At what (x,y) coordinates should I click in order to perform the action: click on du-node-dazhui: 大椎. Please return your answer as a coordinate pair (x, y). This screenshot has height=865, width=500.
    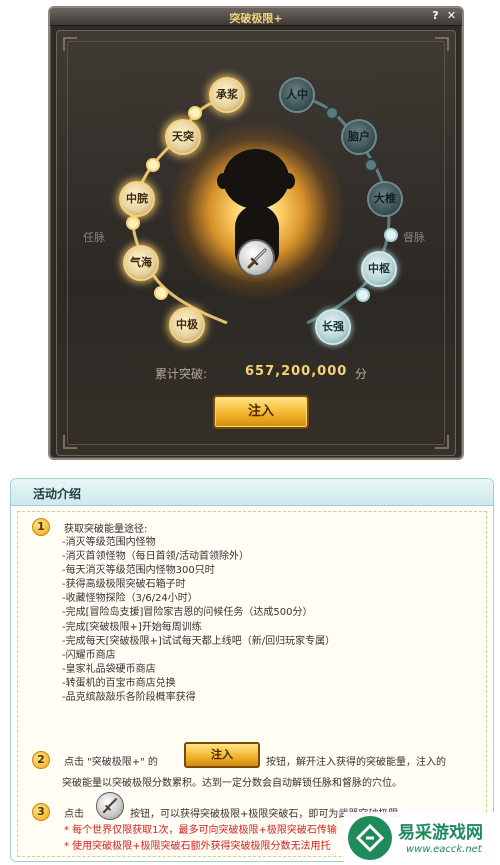
    Looking at the image, I should click on (385, 199).